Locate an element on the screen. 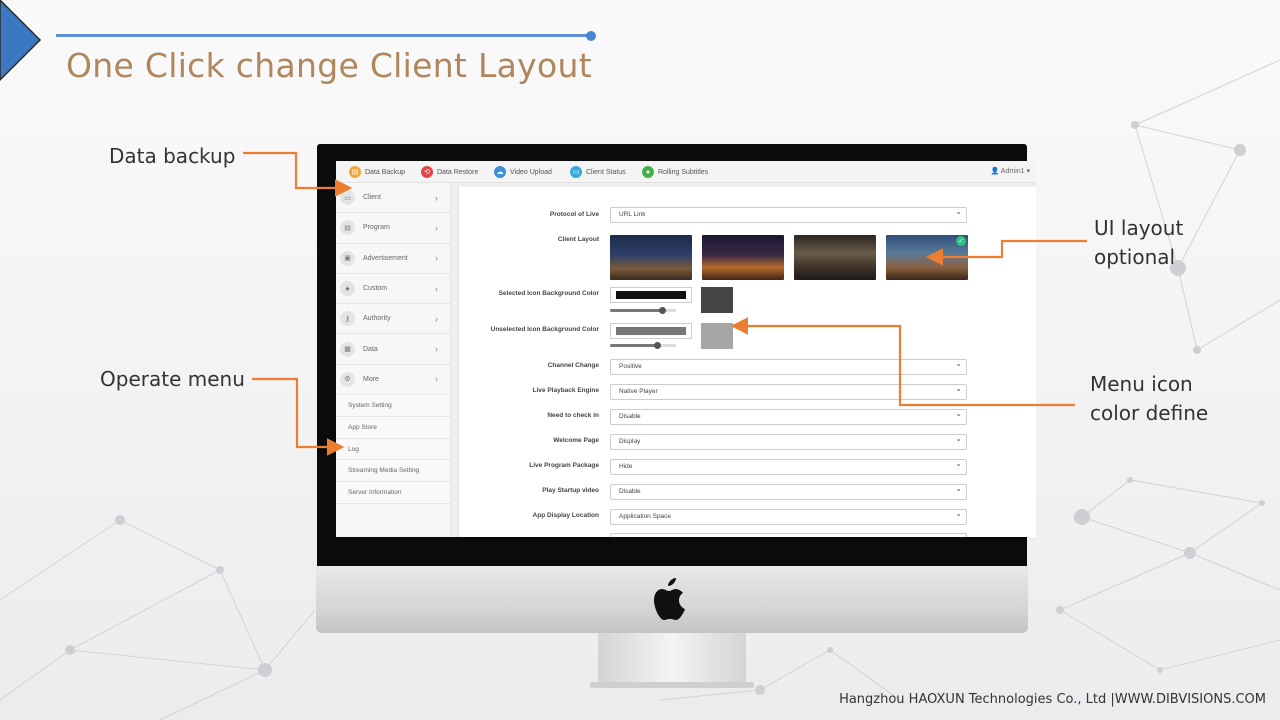  callout-ui-layout-line2: optional is located at coordinates (1135, 257).